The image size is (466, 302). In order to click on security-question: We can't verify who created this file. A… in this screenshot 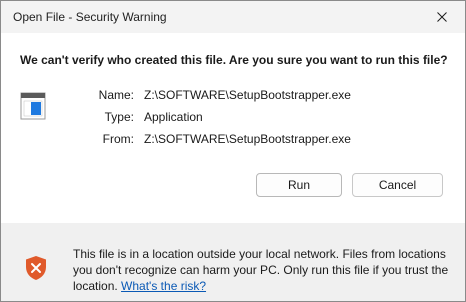, I will do `click(234, 60)`.